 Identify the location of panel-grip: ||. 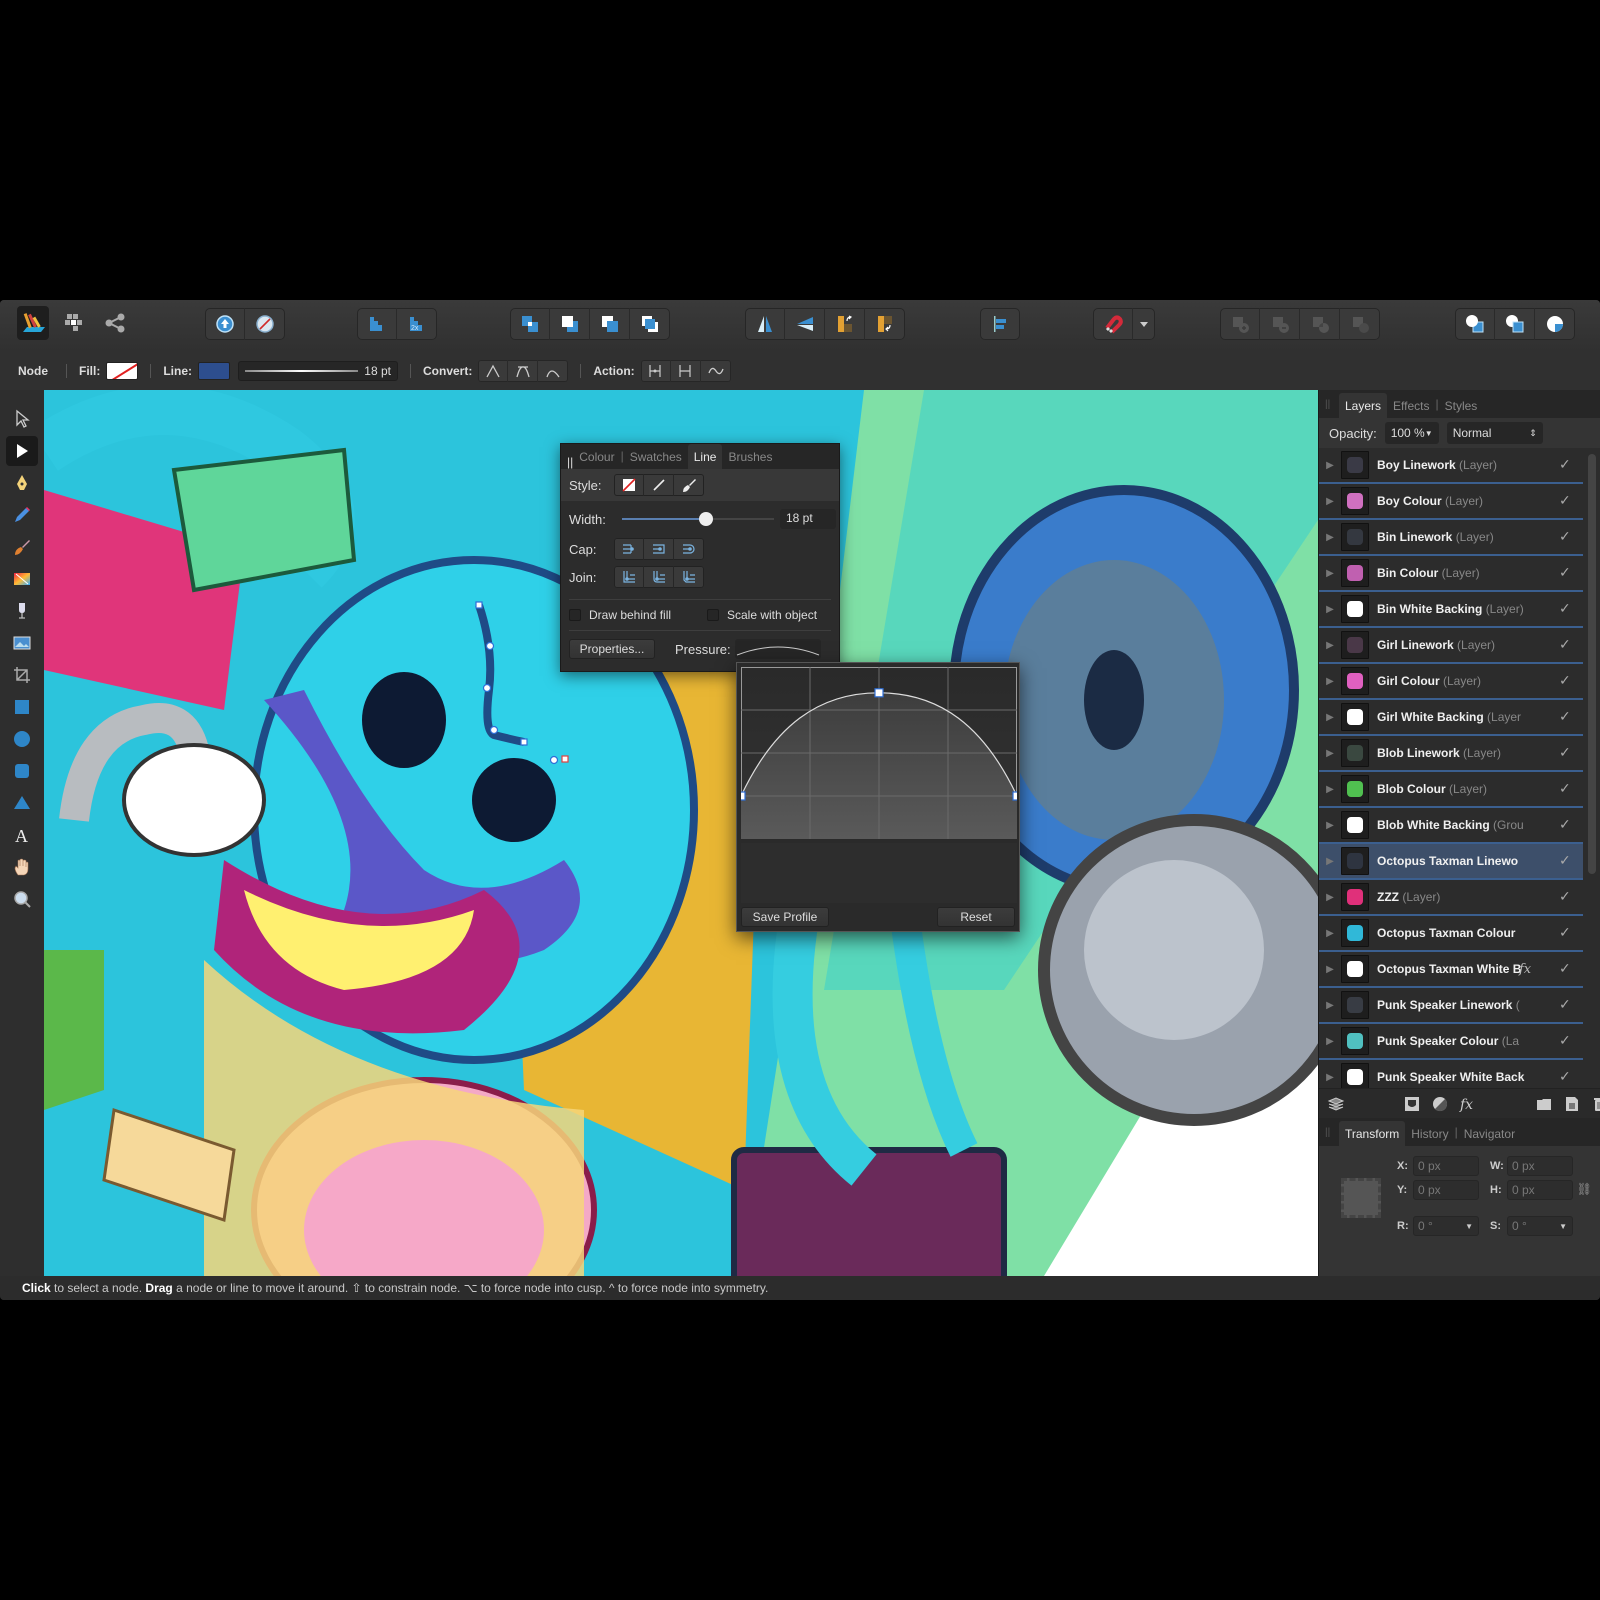
(1332, 1132).